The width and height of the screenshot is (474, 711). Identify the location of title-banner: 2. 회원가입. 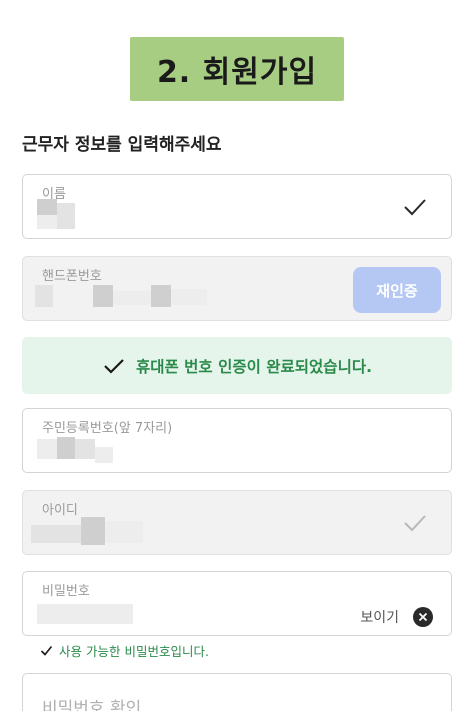
(237, 69).